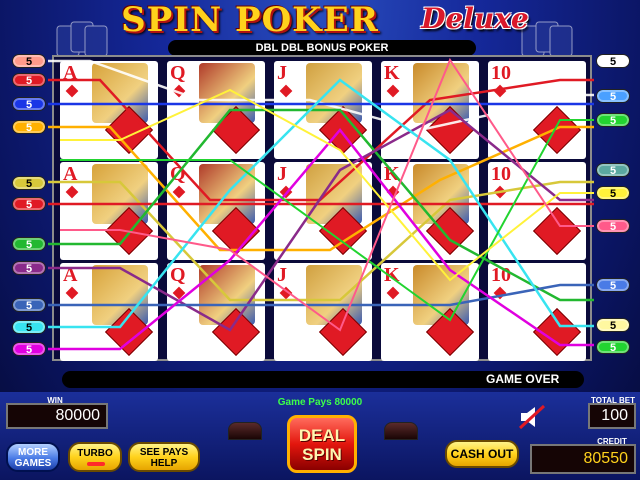 This screenshot has width=640, height=480. Describe the element at coordinates (33, 457) in the screenshot. I see `more-games-button: MORE GAMES` at that location.